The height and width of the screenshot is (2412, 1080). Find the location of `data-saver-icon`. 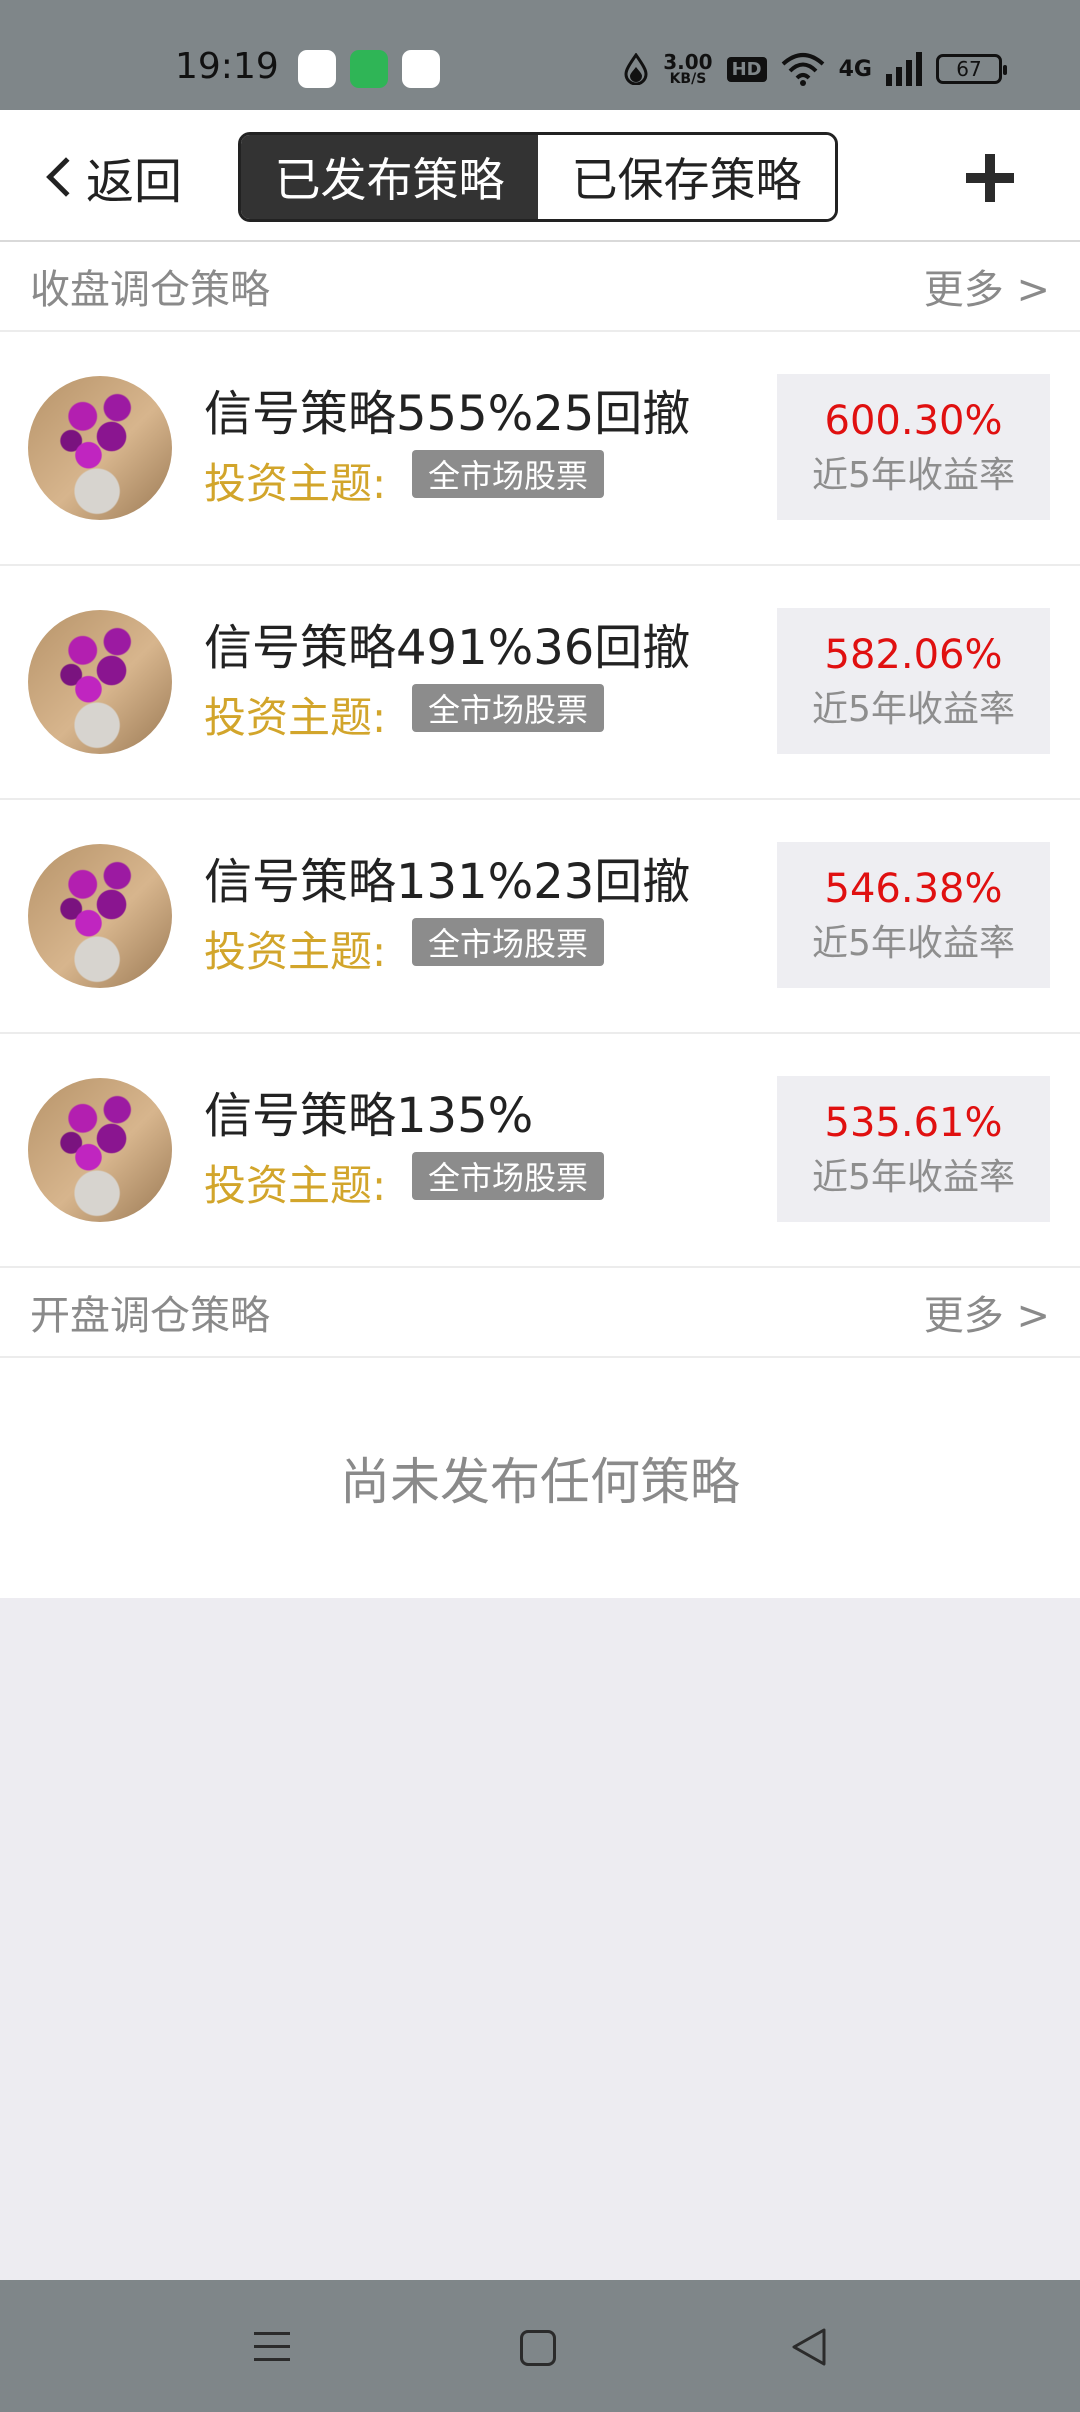

data-saver-icon is located at coordinates (636, 69).